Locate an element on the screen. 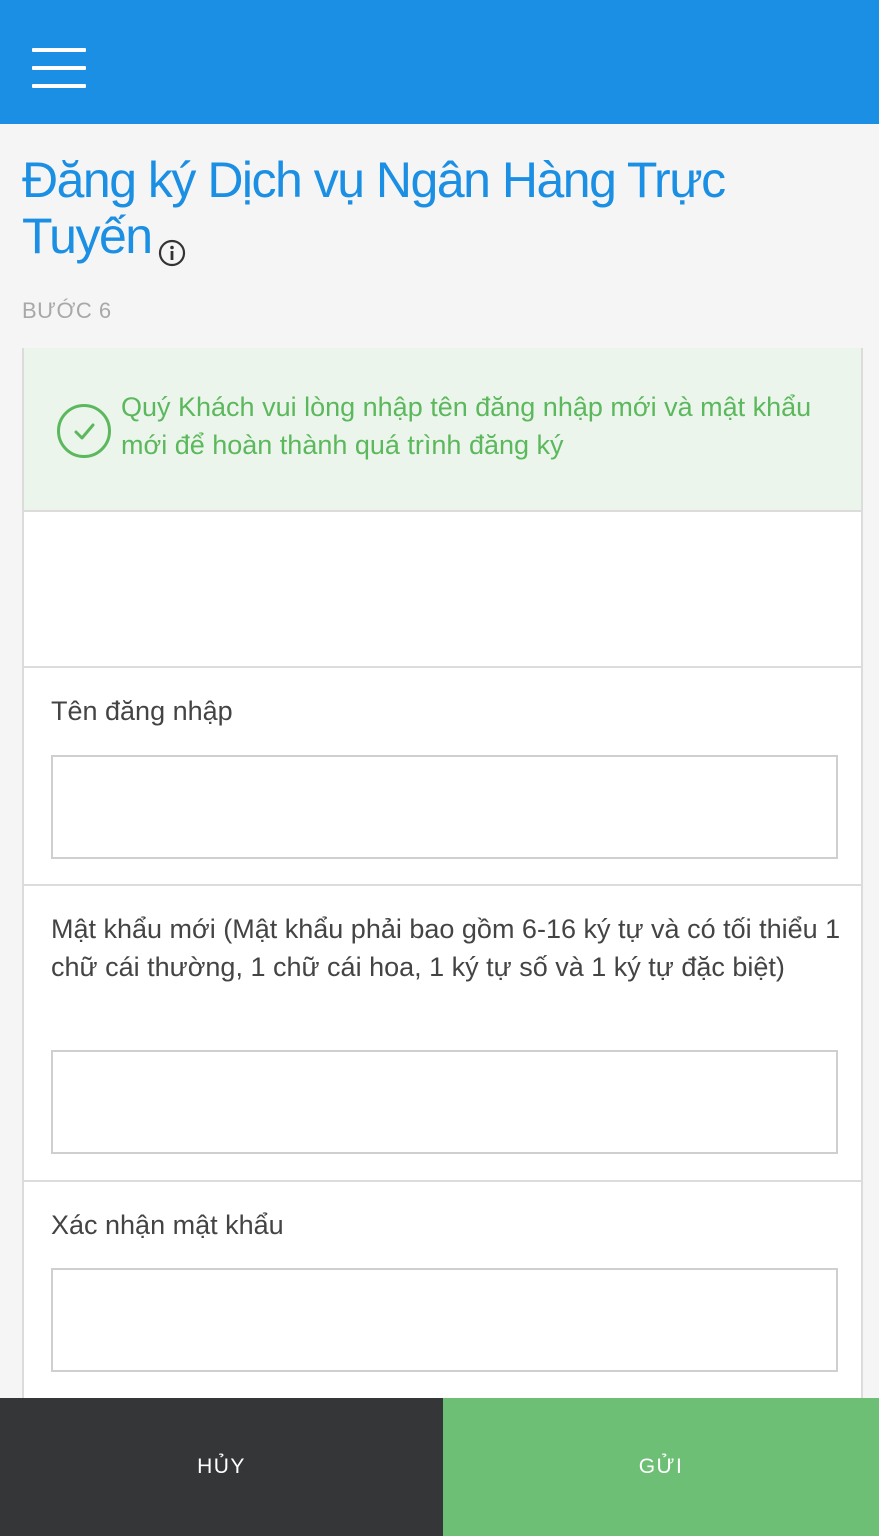  footer-action-bar: HỦY GỬI is located at coordinates (439, 1467).